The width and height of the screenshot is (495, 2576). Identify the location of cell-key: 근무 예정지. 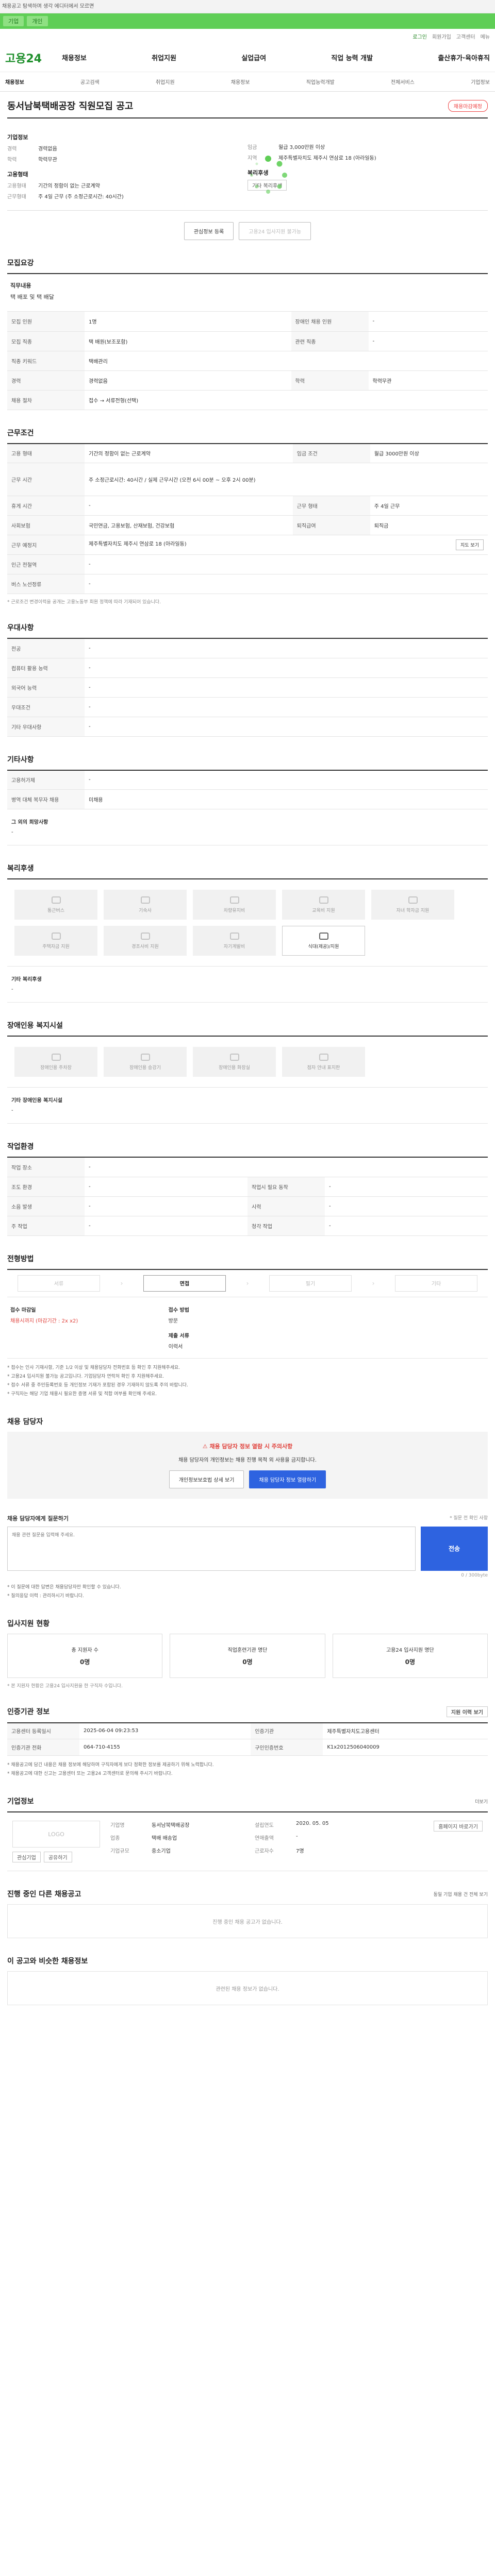
(46, 545).